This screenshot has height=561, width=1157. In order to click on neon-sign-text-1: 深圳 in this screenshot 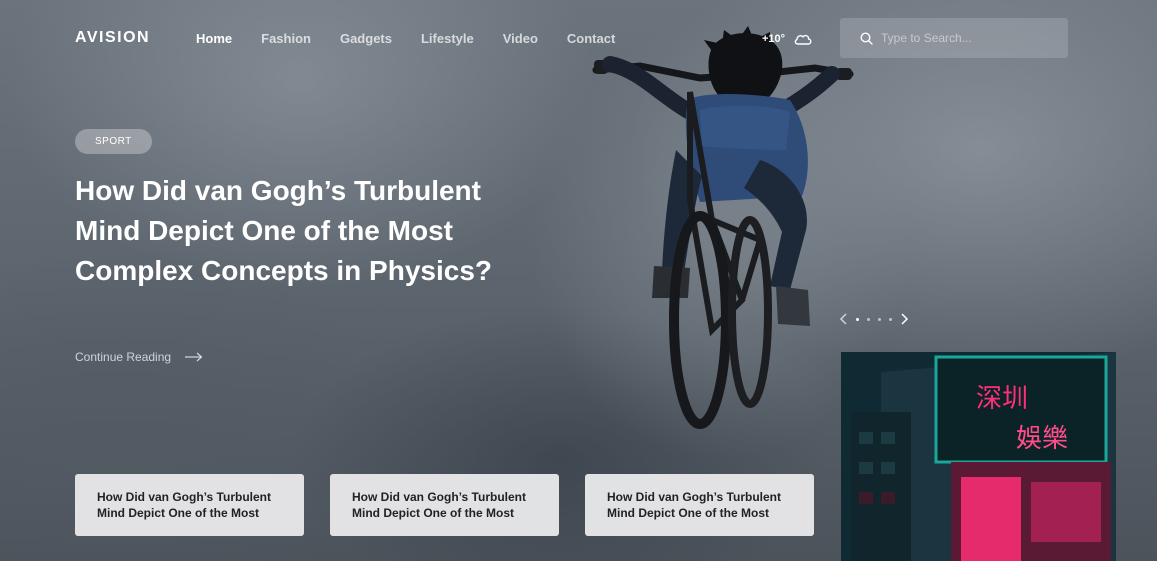, I will do `click(1002, 399)`.